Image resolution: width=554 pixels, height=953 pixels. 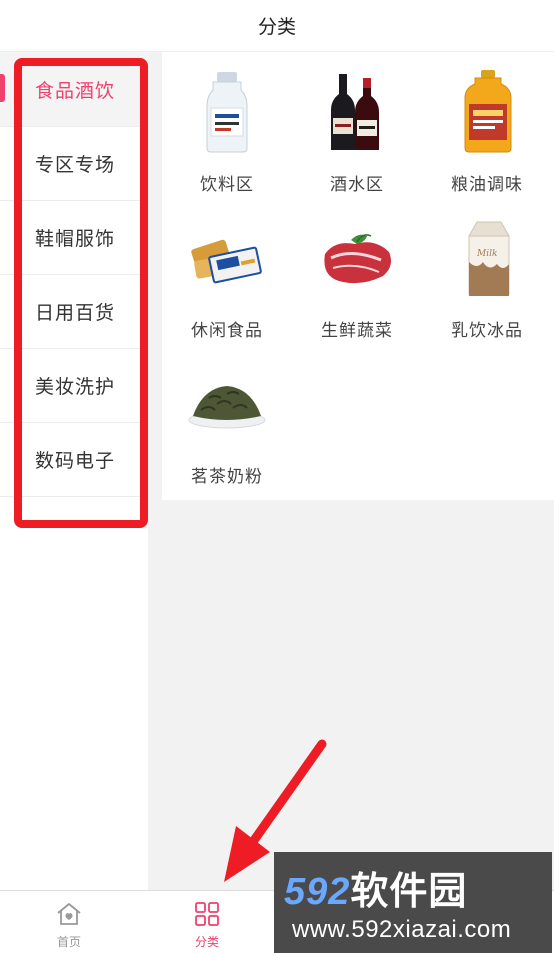 I want to click on category-item-tea-milk-powder: 茗茶奶粉, so click(x=227, y=415).